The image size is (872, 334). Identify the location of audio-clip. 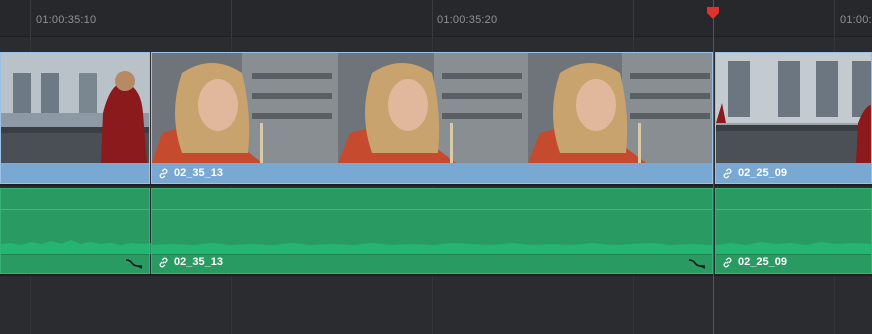
(75, 231).